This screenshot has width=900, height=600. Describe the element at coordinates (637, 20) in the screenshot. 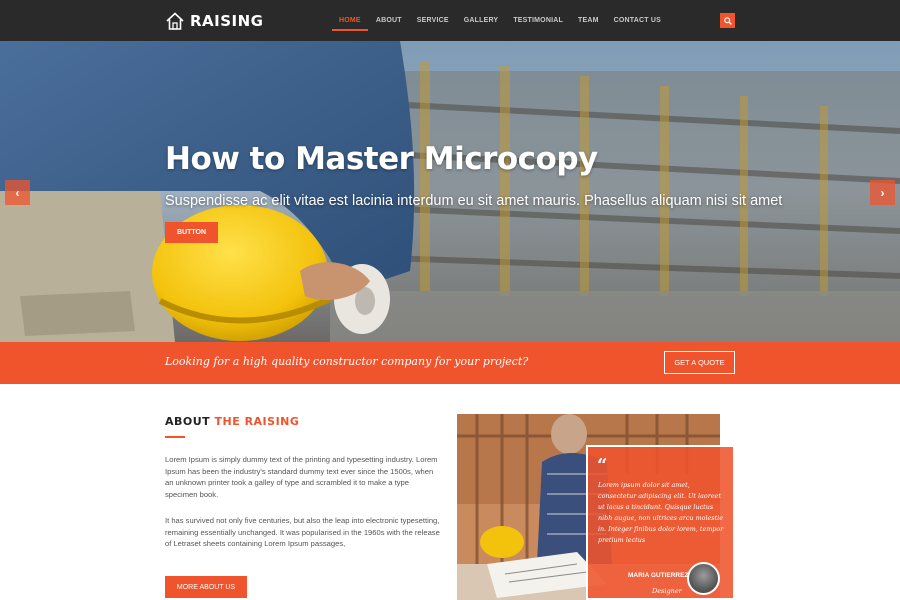

I see `nav-item-contact: CONTACT US` at that location.